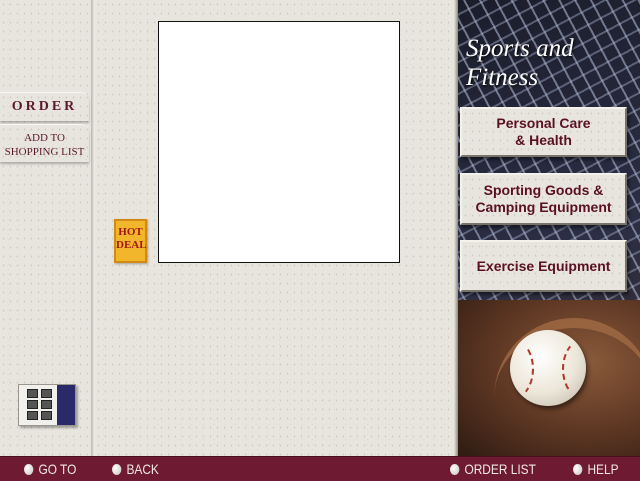  Describe the element at coordinates (131, 245) in the screenshot. I see `hot-deal-line2: DEAL` at that location.